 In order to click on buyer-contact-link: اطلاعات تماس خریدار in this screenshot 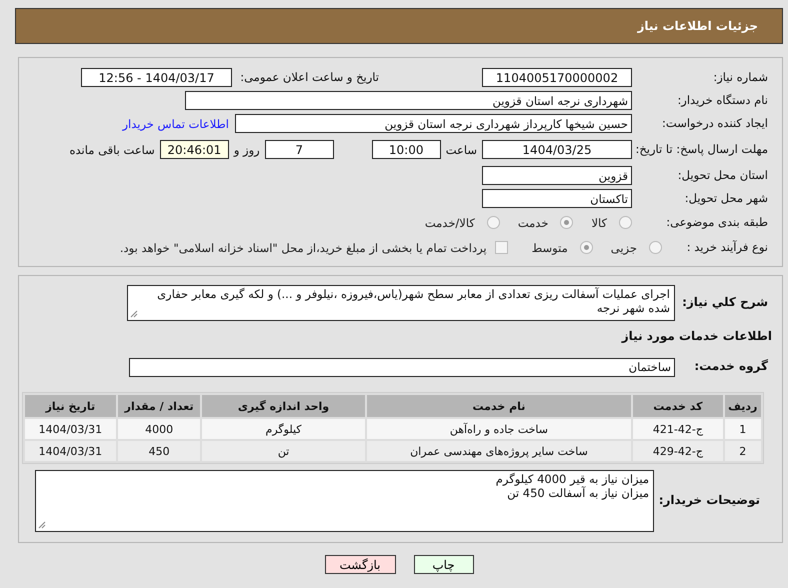, I will do `click(175, 123)`.